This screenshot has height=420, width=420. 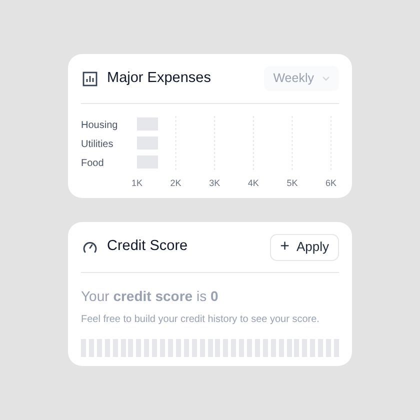 What do you see at coordinates (326, 78) in the screenshot?
I see `chevron-down-icon` at bounding box center [326, 78].